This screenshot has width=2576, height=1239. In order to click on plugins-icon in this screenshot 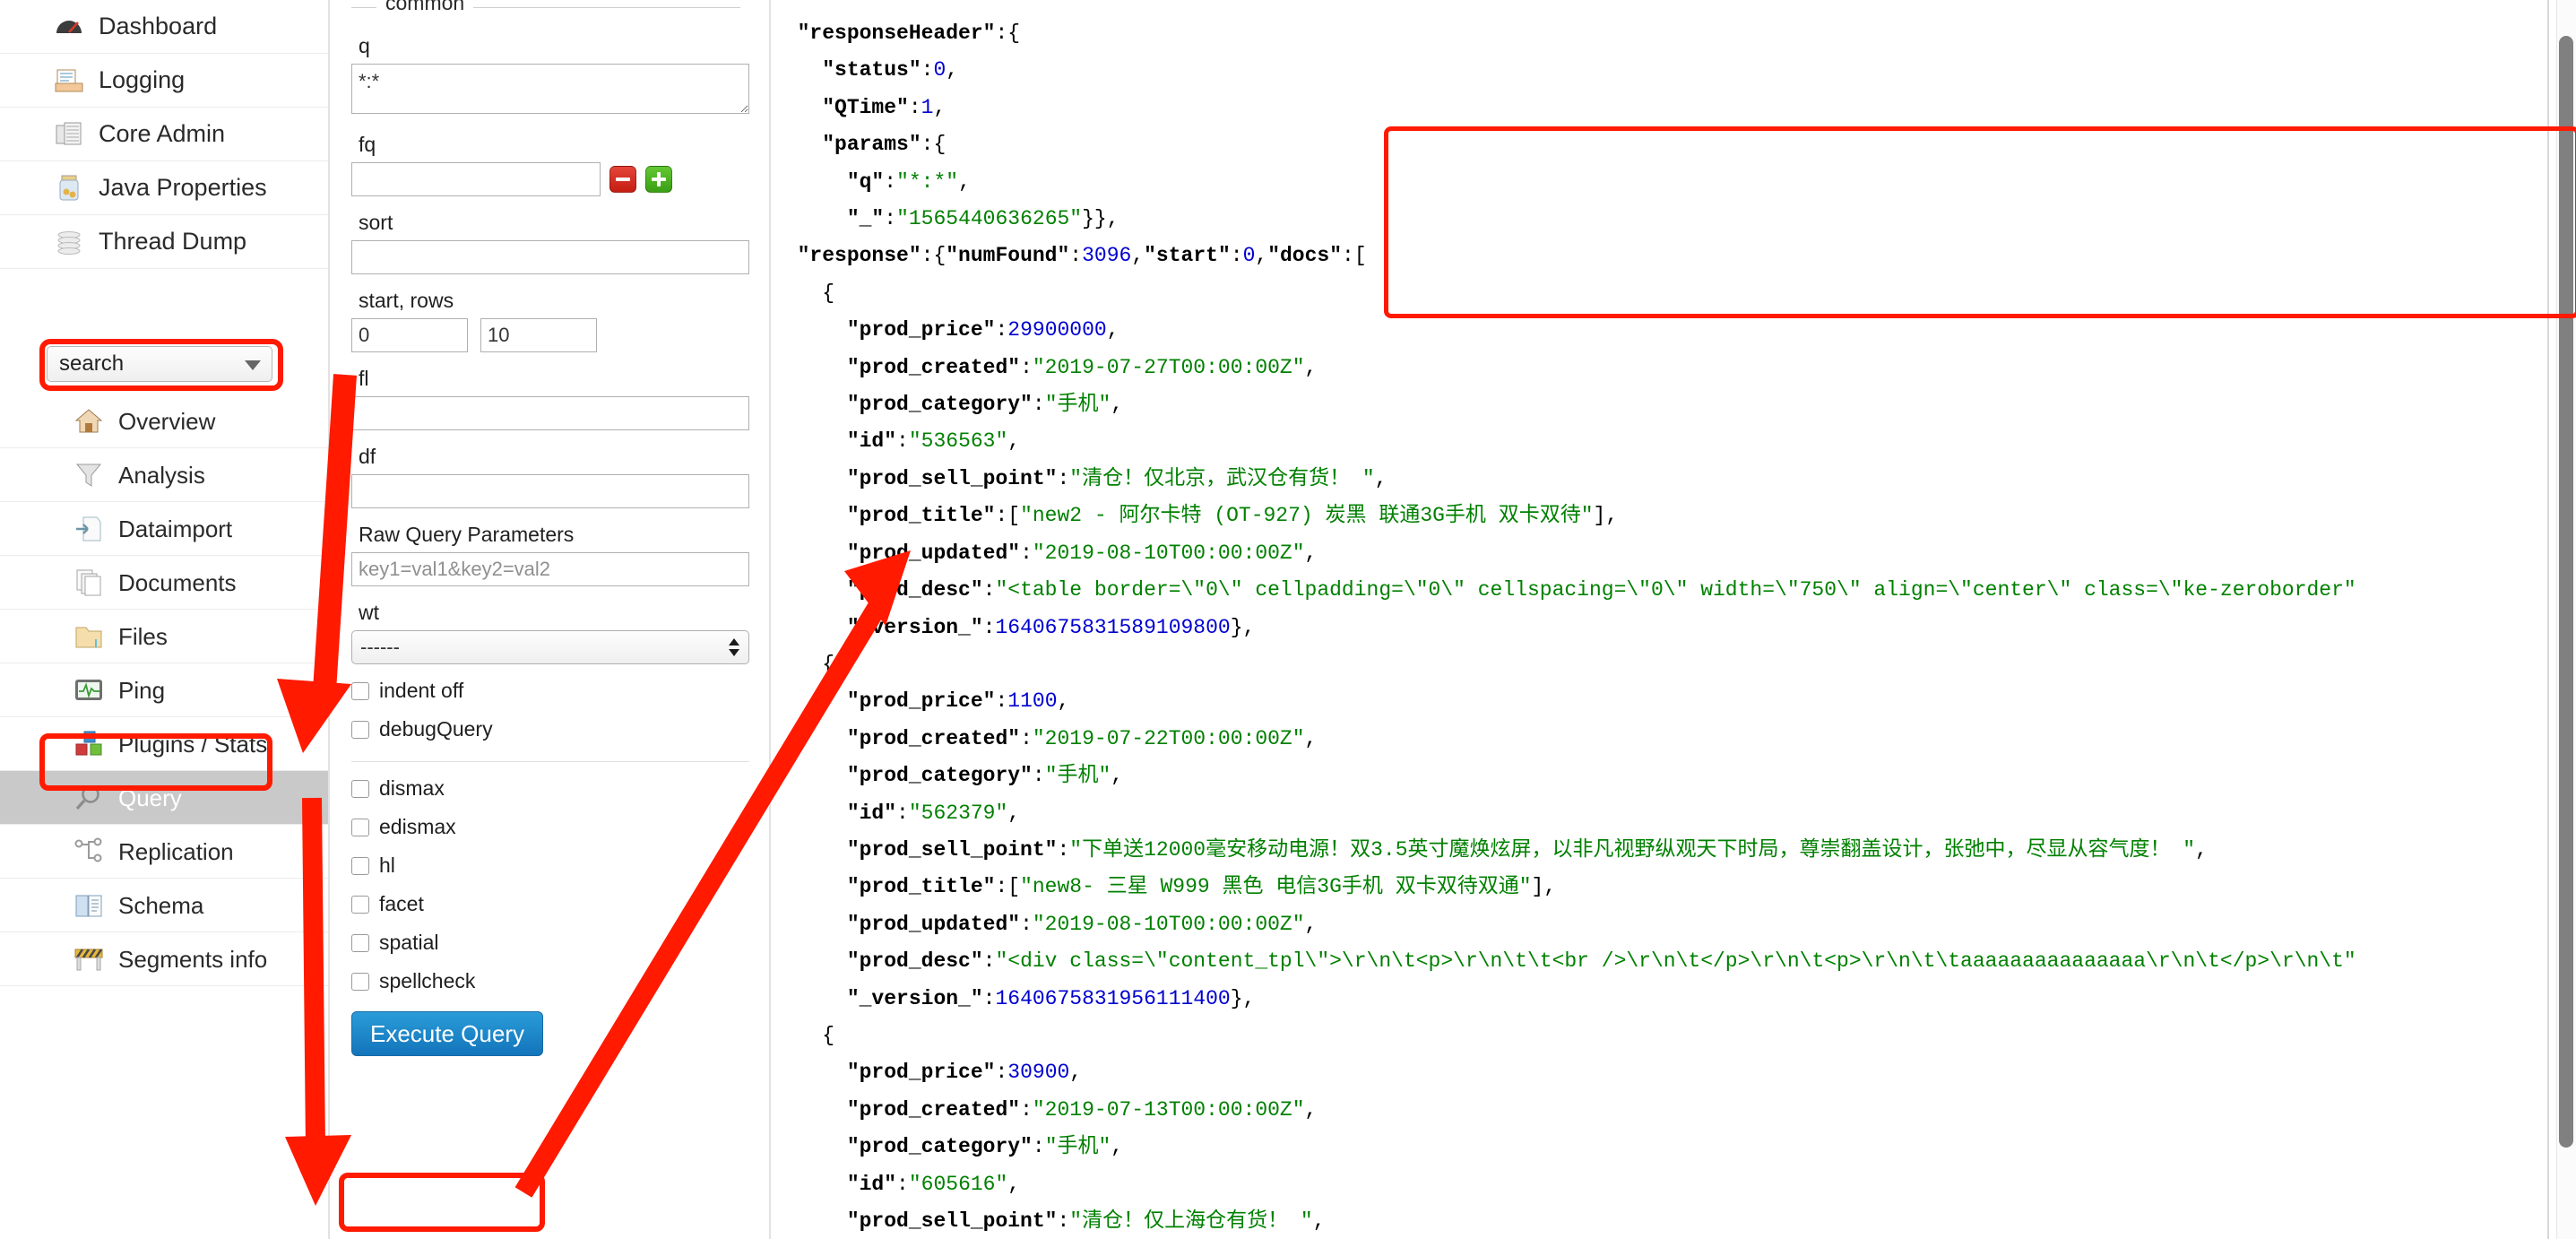, I will do `click(88, 744)`.